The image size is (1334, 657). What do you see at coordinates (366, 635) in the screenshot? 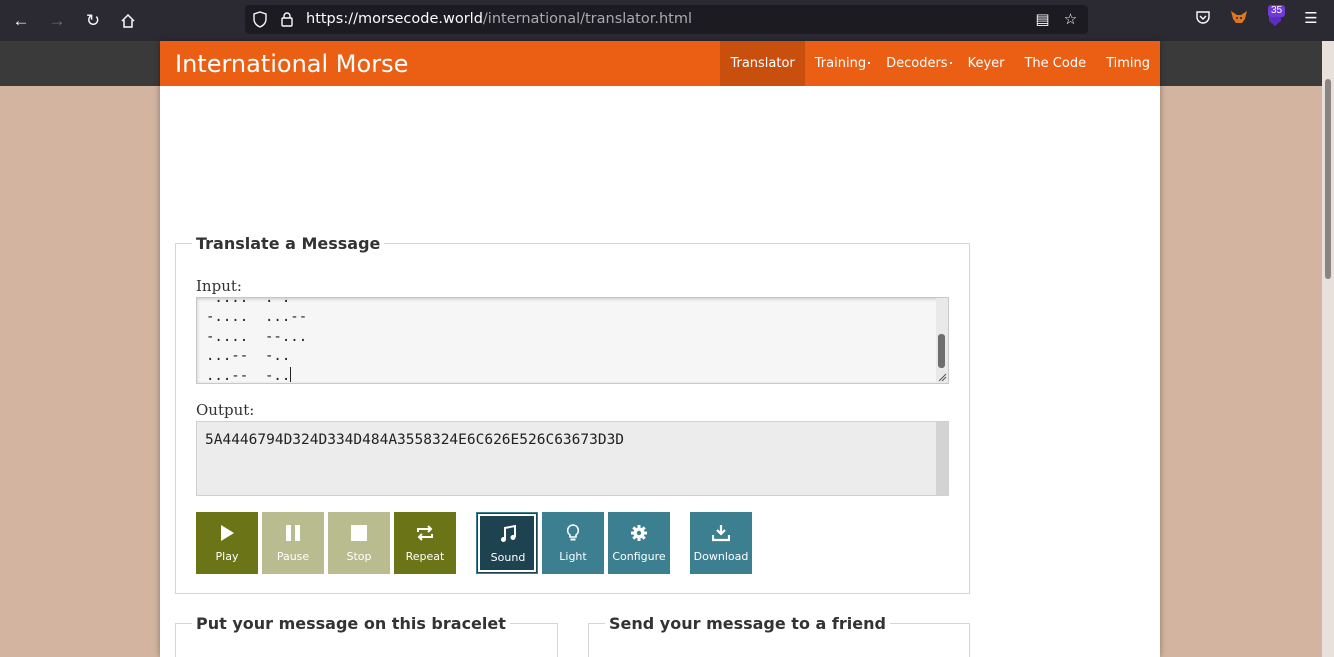
I see `bracelet-fieldset: Put your message on this bracelet` at bounding box center [366, 635].